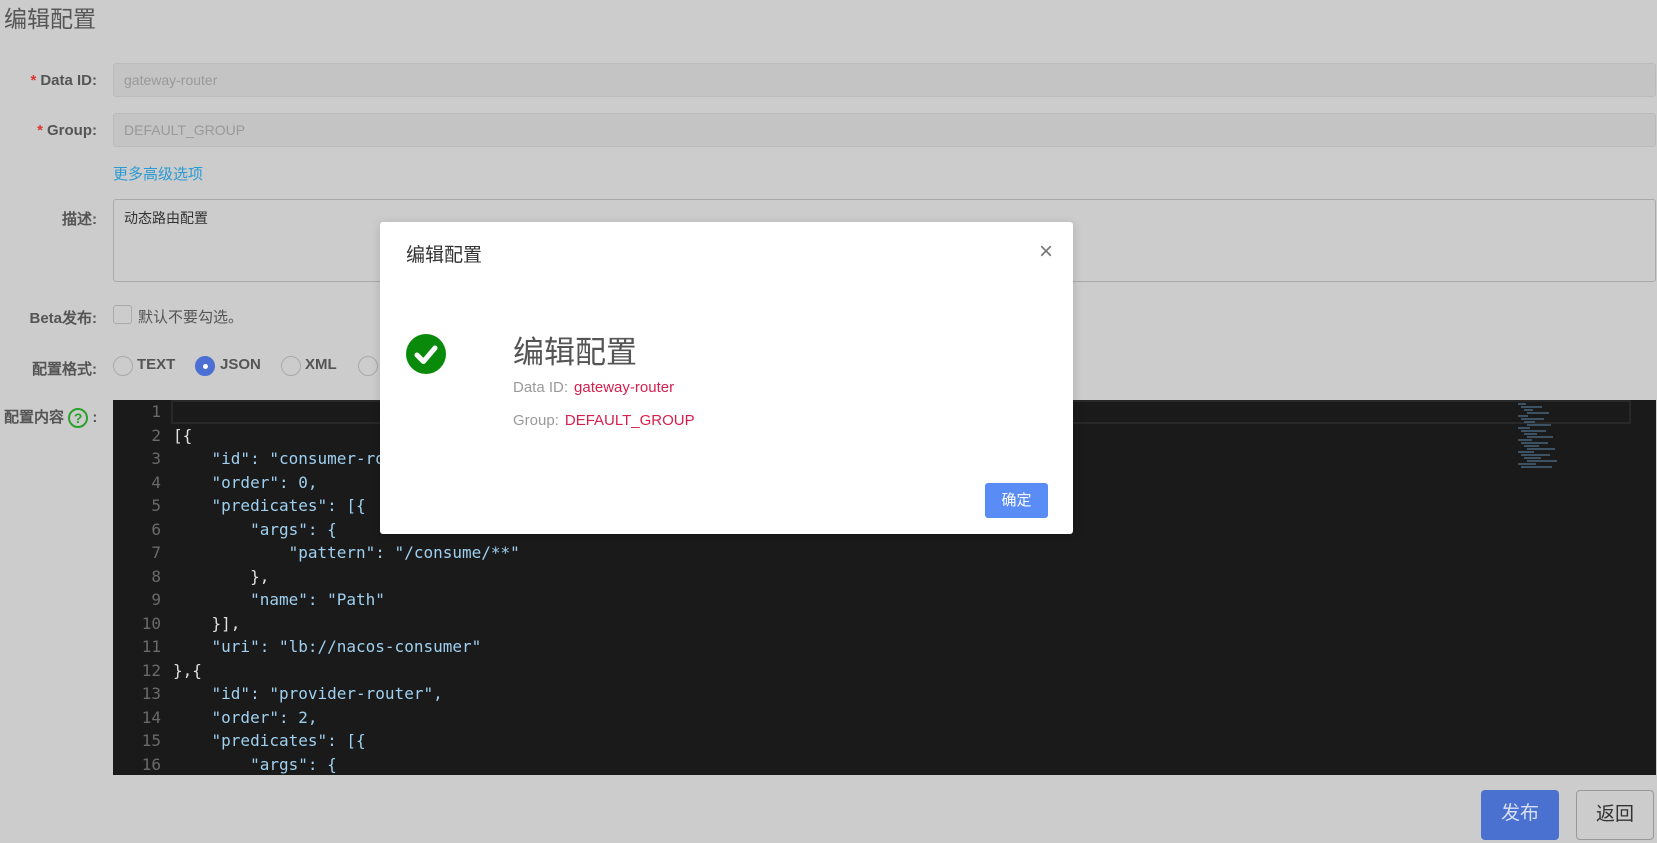  Describe the element at coordinates (1520, 815) in the screenshot. I see `publish-button: 发布` at that location.